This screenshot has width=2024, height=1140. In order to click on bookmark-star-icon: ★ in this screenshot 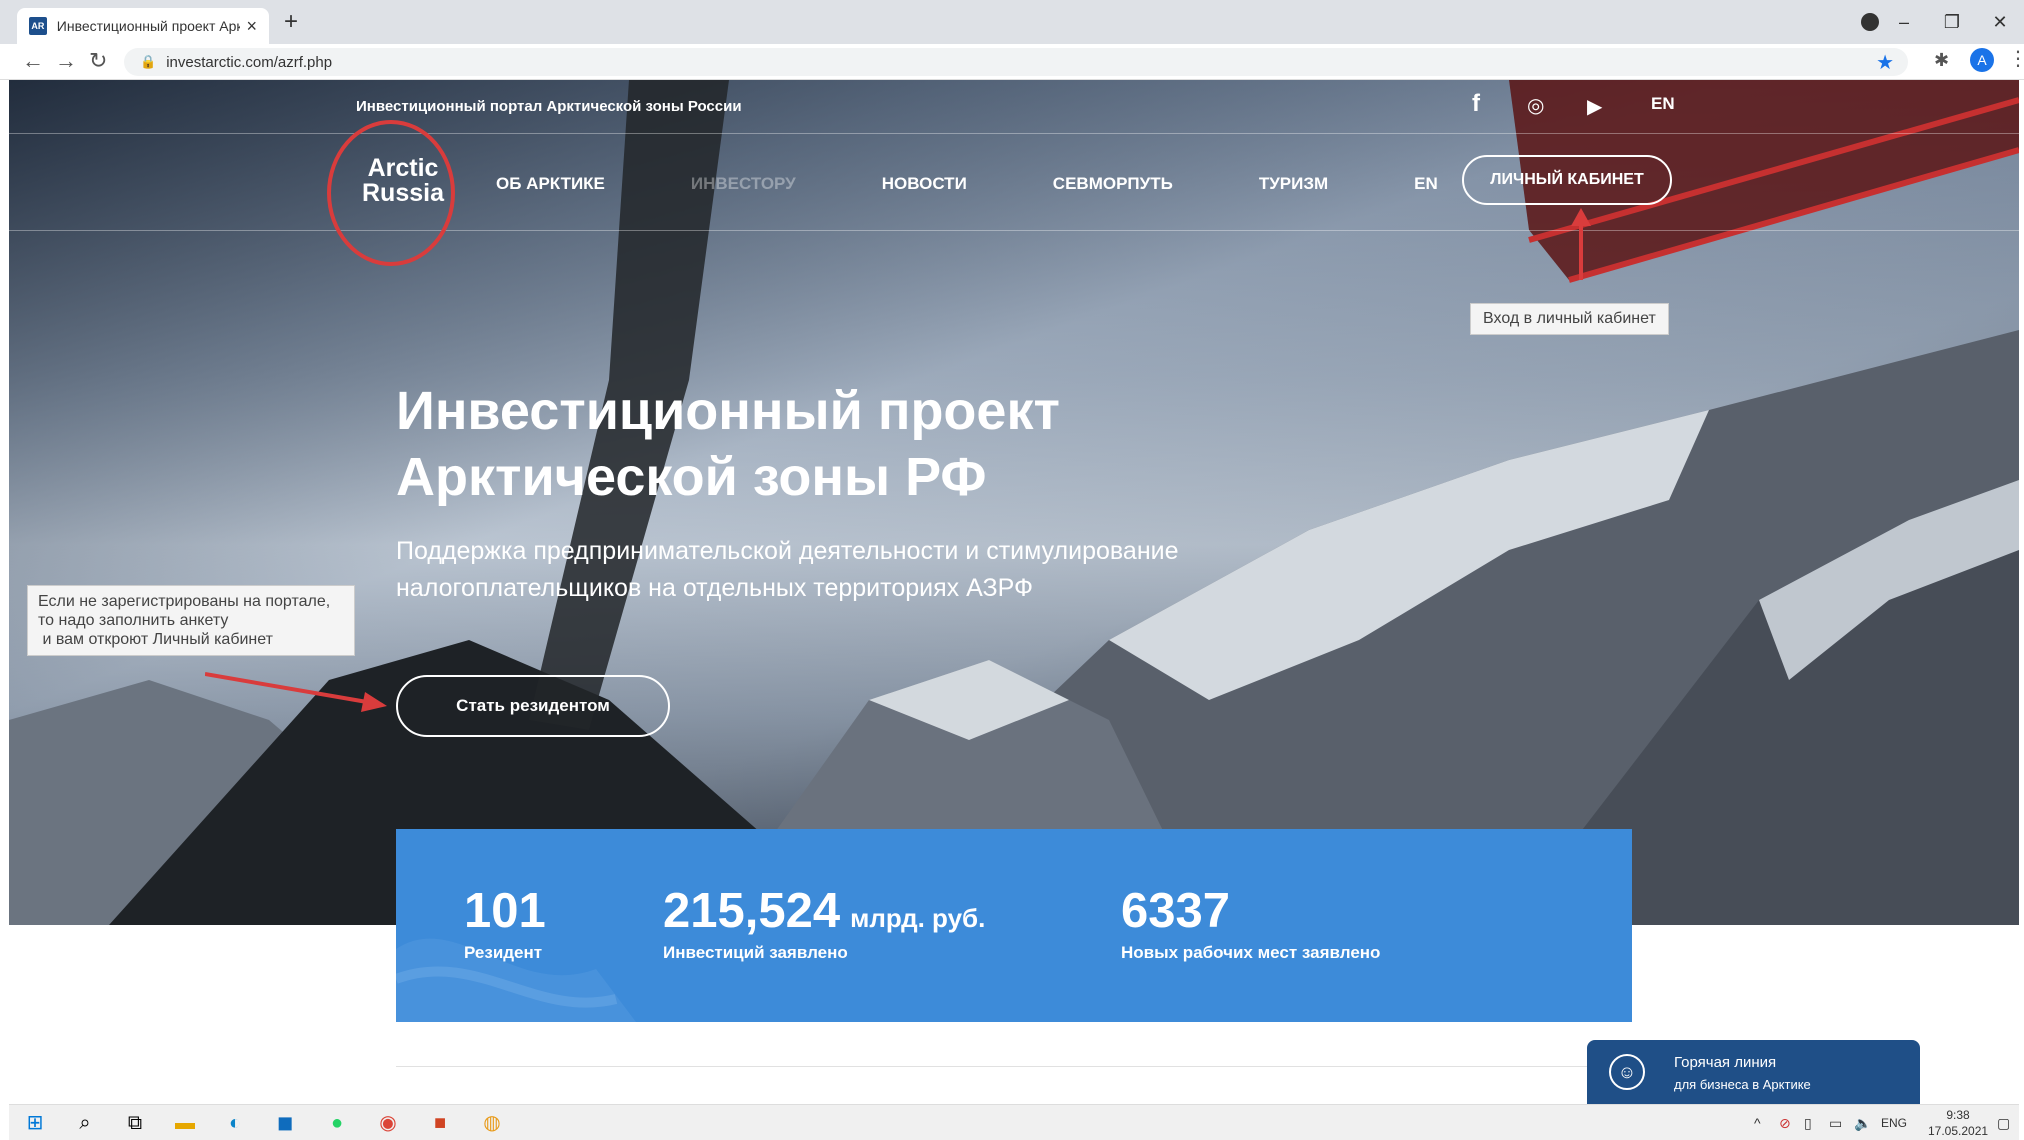, I will do `click(1885, 62)`.